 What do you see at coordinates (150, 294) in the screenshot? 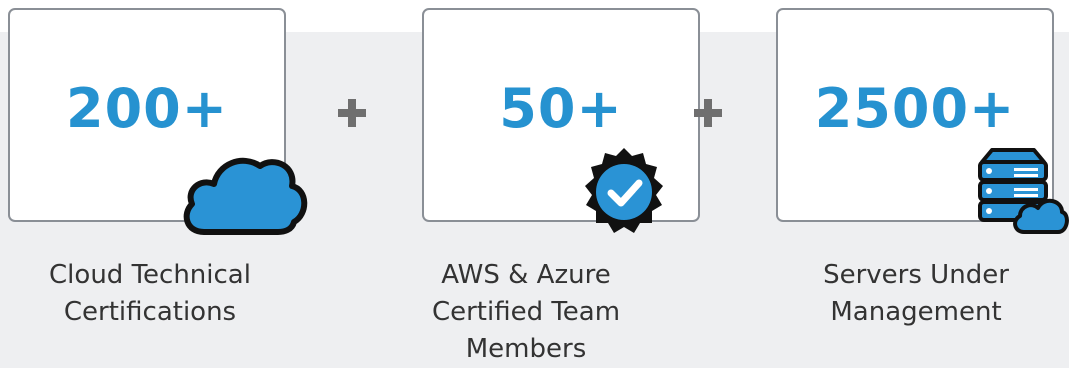
I see `stat-caption-certifications: Cloud Technical Certifications` at bounding box center [150, 294].